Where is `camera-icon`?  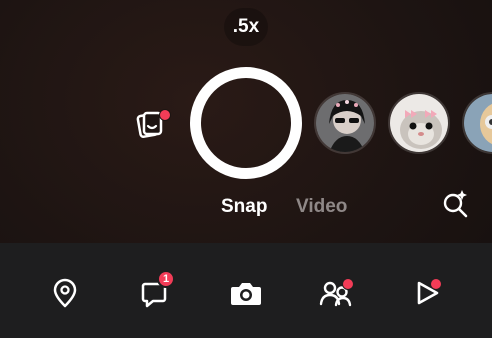
camera-icon is located at coordinates (246, 294).